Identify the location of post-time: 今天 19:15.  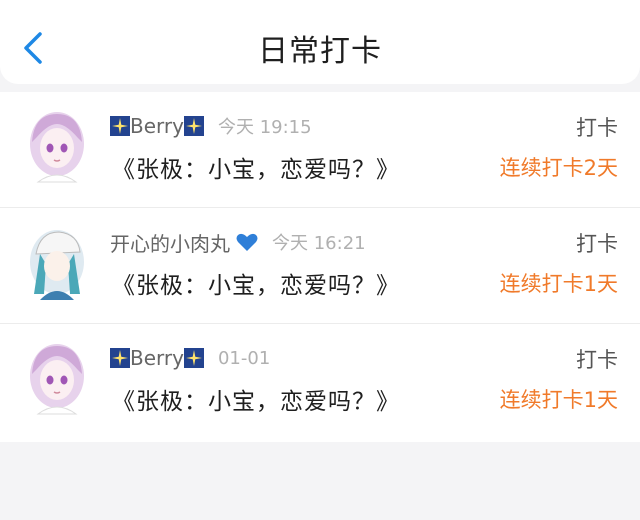
(264, 127).